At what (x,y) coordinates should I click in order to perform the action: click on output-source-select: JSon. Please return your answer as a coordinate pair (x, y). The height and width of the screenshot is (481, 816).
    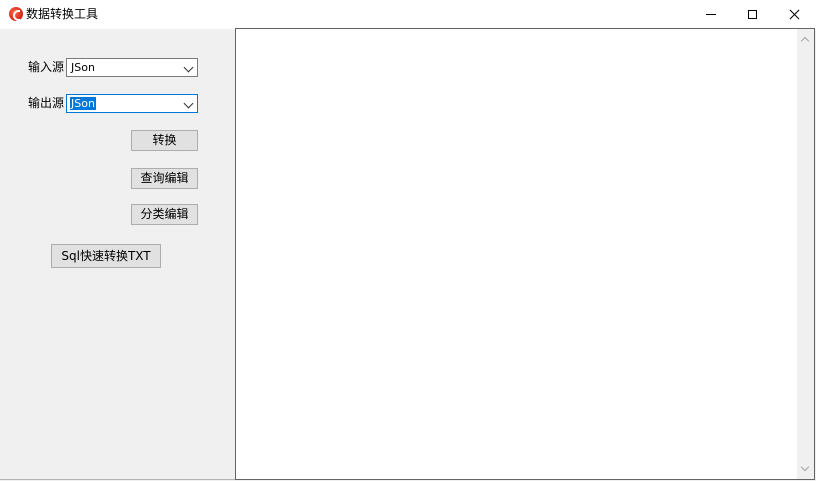
    Looking at the image, I should click on (132, 103).